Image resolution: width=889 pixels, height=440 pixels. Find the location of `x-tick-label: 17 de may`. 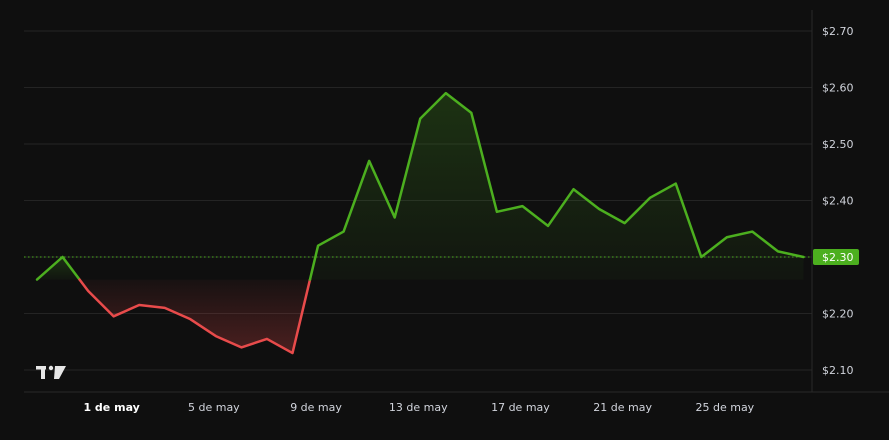

x-tick-label: 17 de may is located at coordinates (520, 407).